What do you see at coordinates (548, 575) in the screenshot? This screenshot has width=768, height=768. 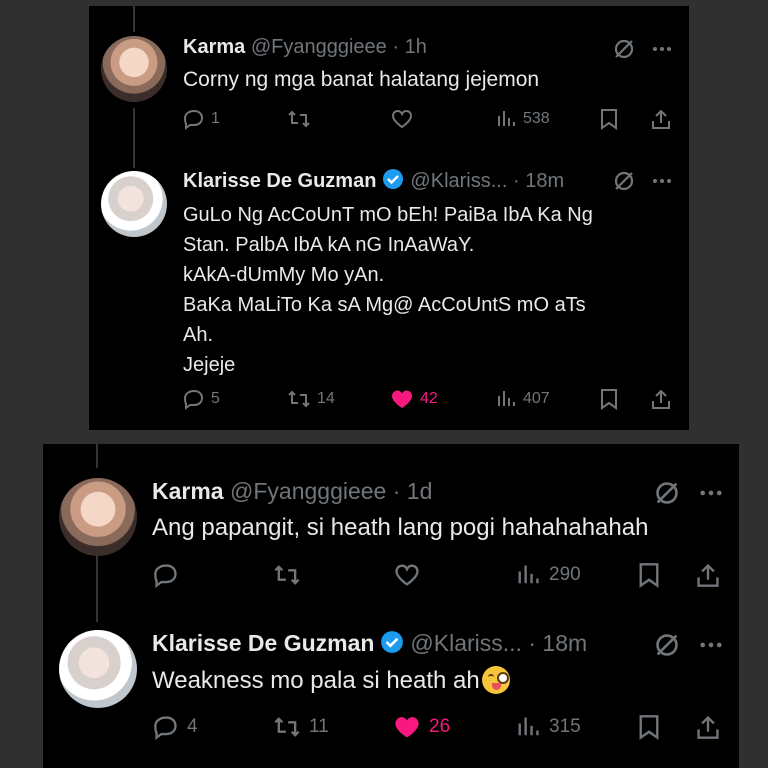 I see `views-button: 290` at bounding box center [548, 575].